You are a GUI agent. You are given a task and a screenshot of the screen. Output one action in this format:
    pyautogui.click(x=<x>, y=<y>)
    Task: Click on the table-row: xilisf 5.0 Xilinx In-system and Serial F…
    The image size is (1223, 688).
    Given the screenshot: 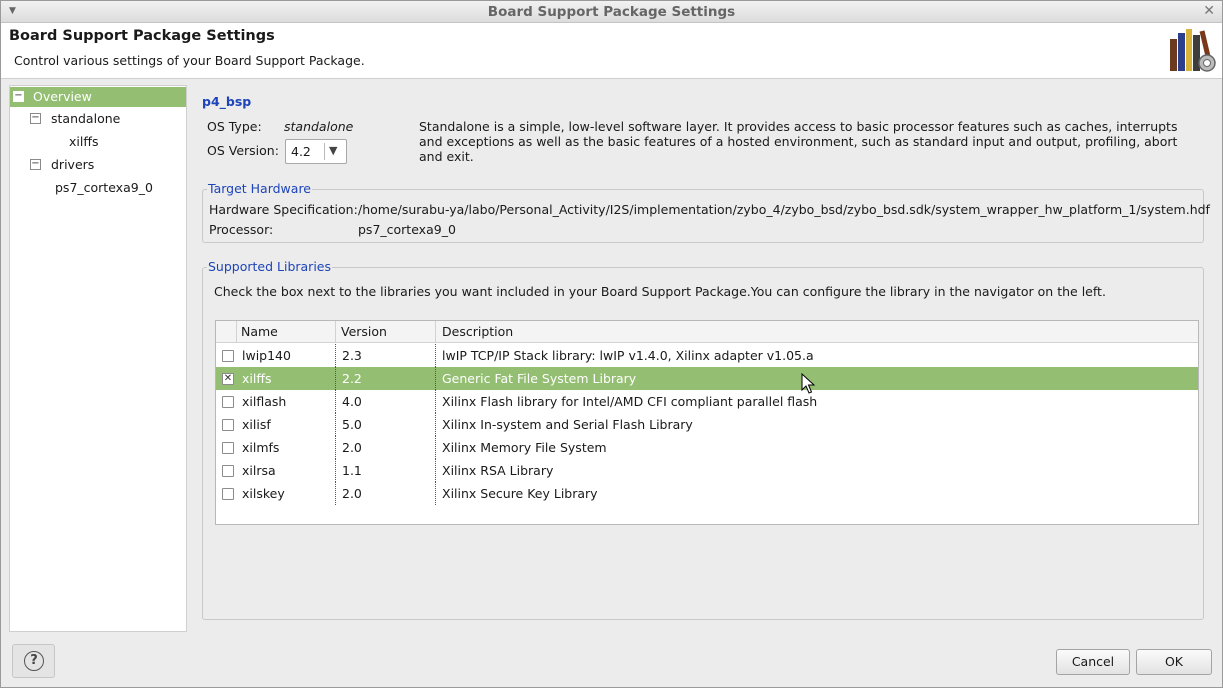 What is the action you would take?
    pyautogui.click(x=707, y=424)
    